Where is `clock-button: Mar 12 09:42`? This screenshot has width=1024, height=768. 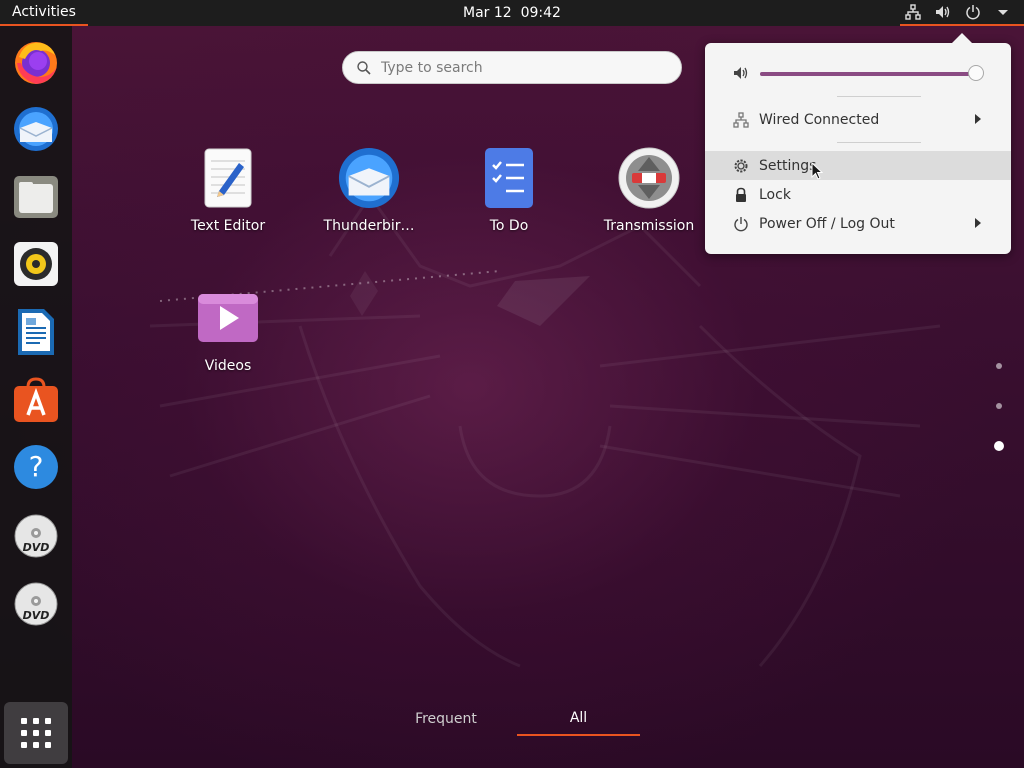 clock-button: Mar 12 09:42 is located at coordinates (512, 13).